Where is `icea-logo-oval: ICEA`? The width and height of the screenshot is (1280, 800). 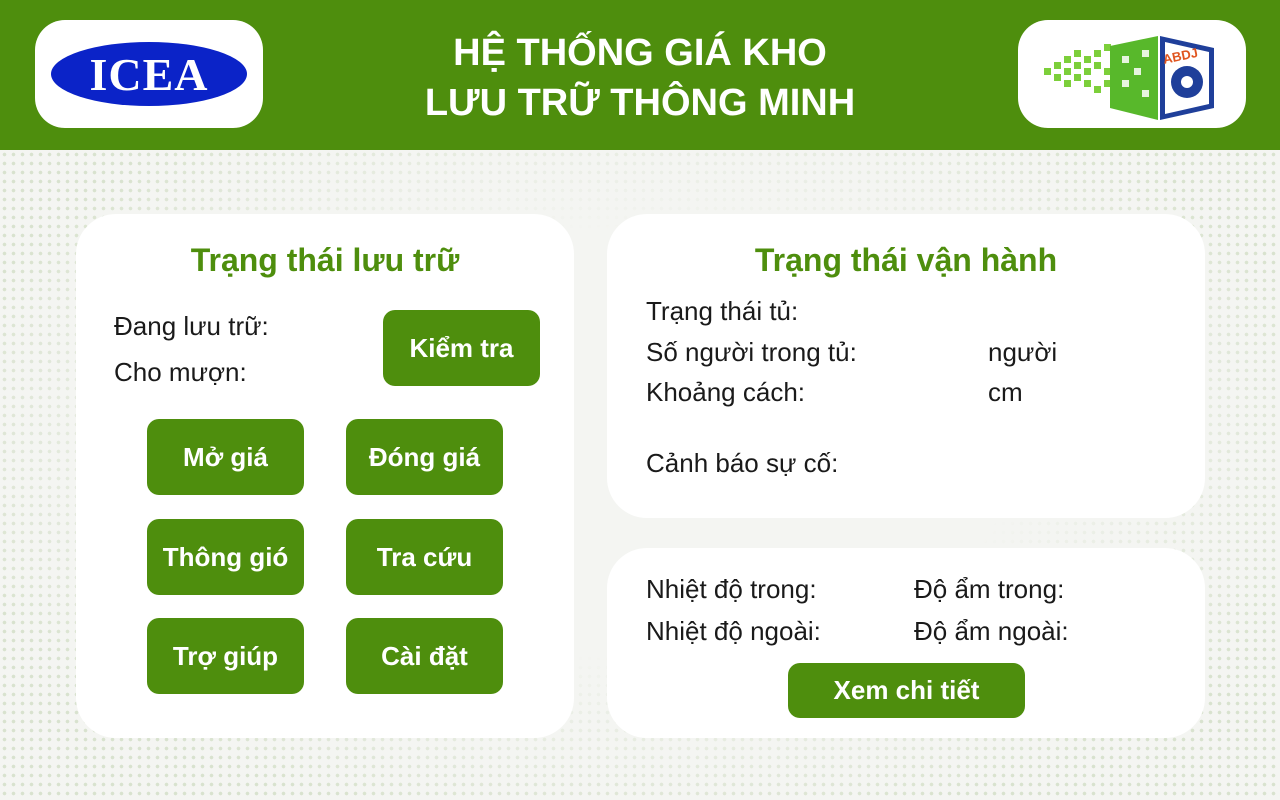
icea-logo-oval: ICEA is located at coordinates (149, 74).